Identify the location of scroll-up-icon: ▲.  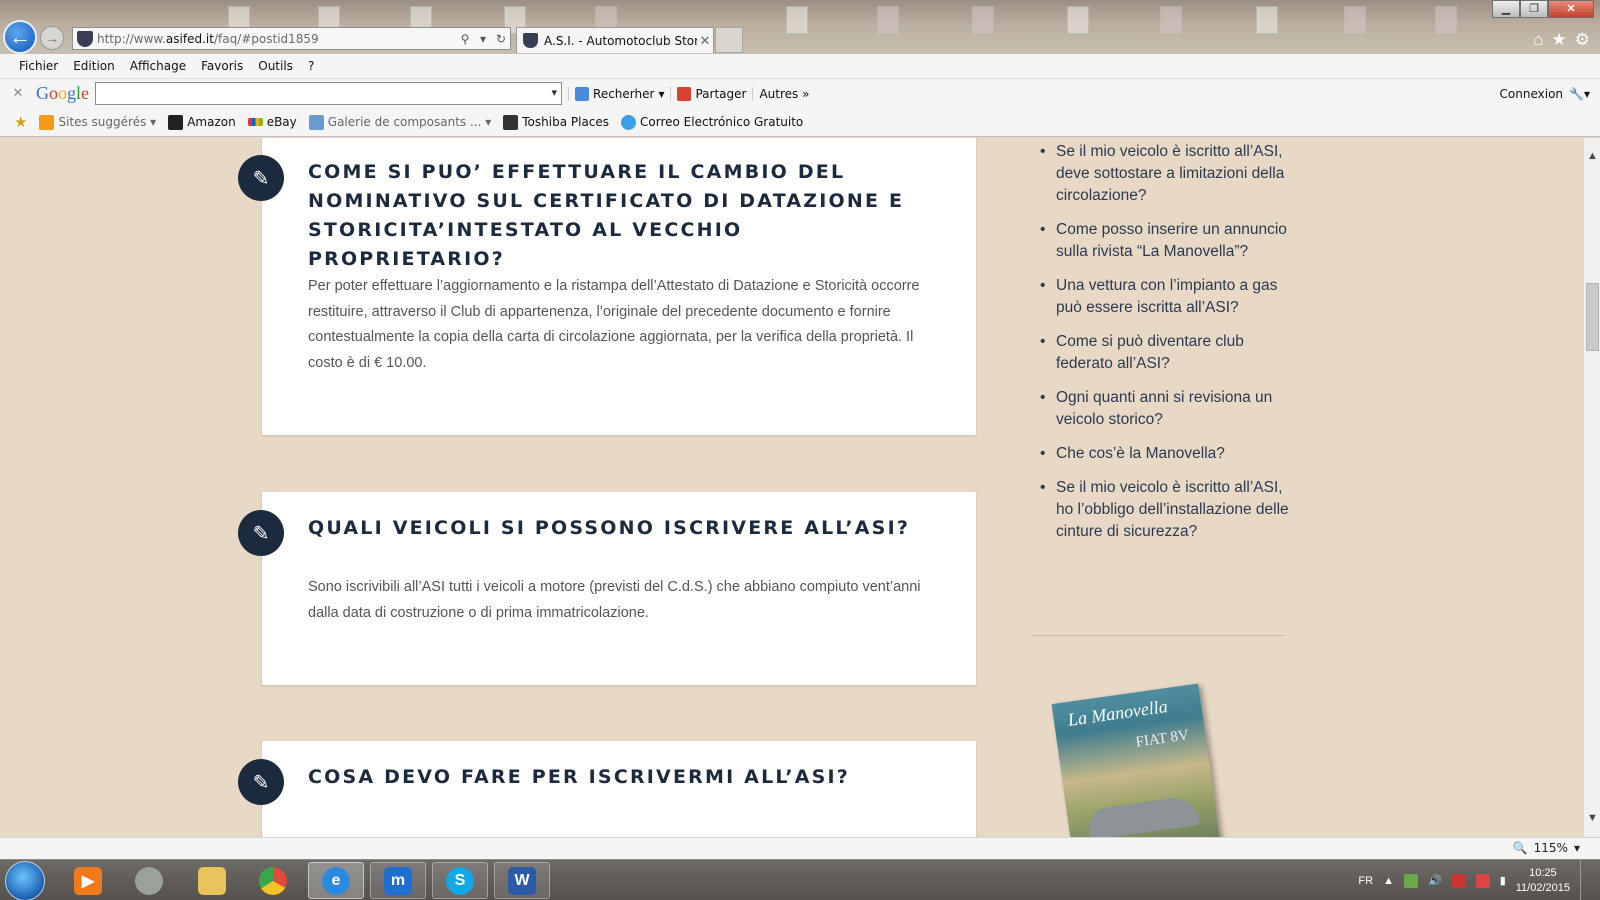
(1592, 156).